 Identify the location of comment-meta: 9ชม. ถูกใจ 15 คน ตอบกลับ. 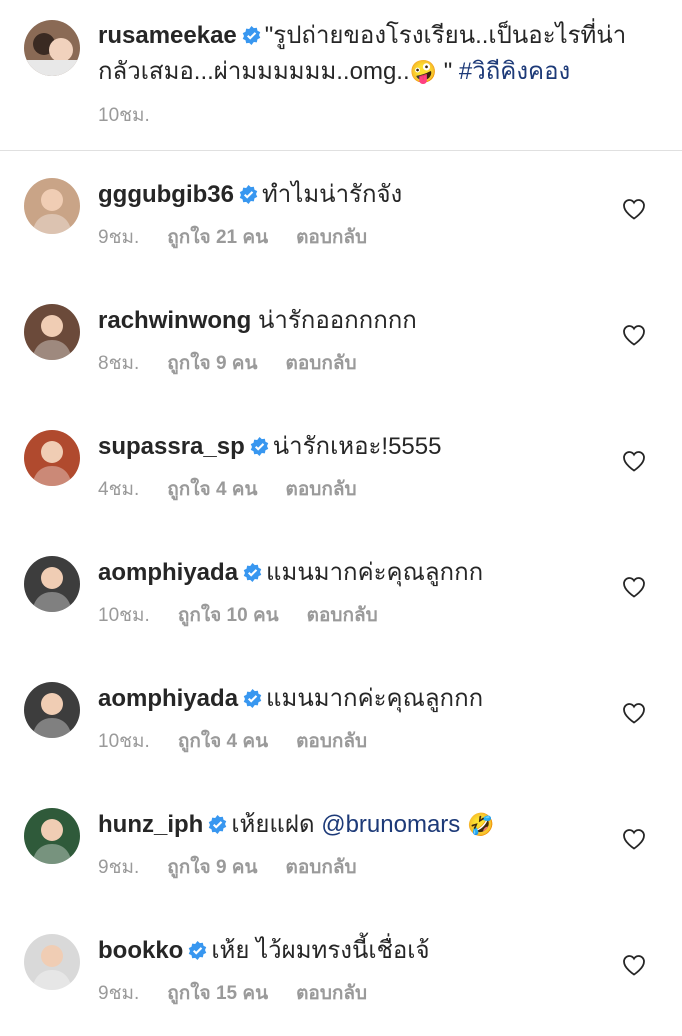
(246, 993).